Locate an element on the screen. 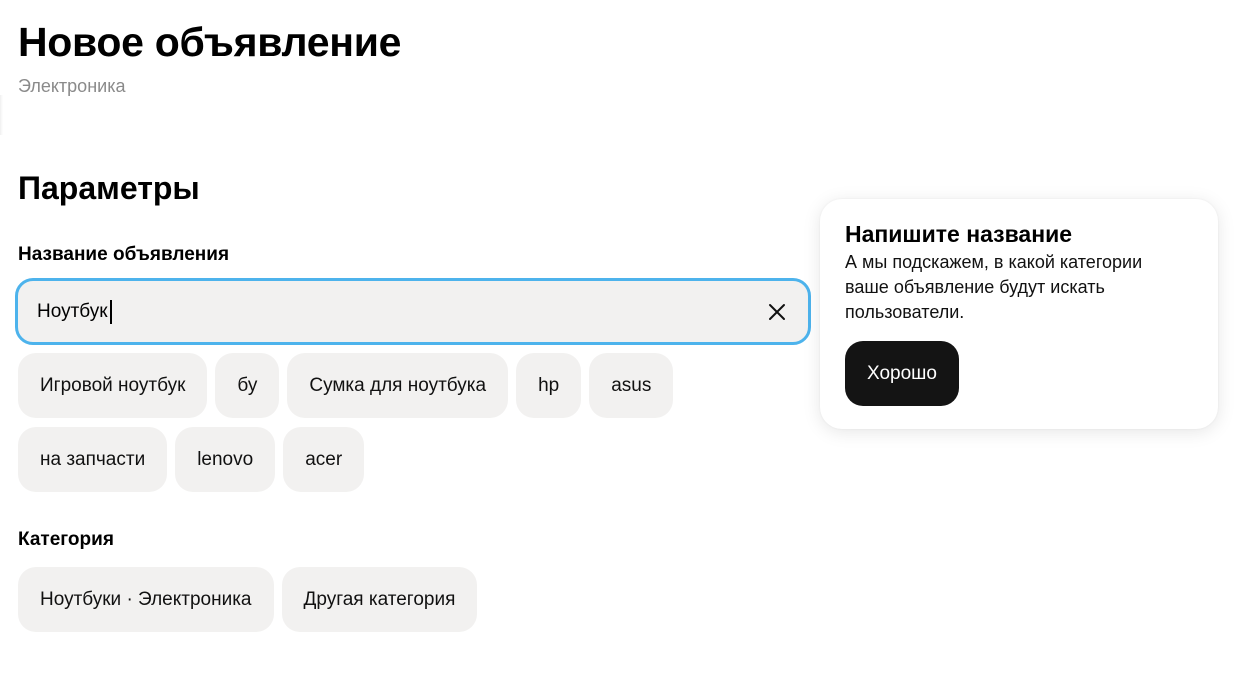 The height and width of the screenshot is (687, 1235). category-field-label: Категория is located at coordinates (66, 539).